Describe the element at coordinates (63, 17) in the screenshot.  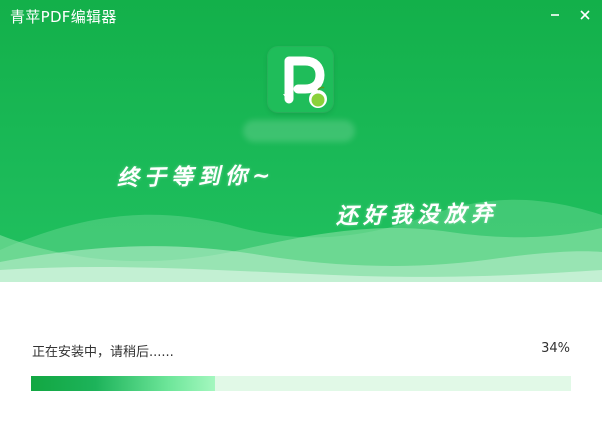
I see `window-title: 青苹PDF编辑器` at that location.